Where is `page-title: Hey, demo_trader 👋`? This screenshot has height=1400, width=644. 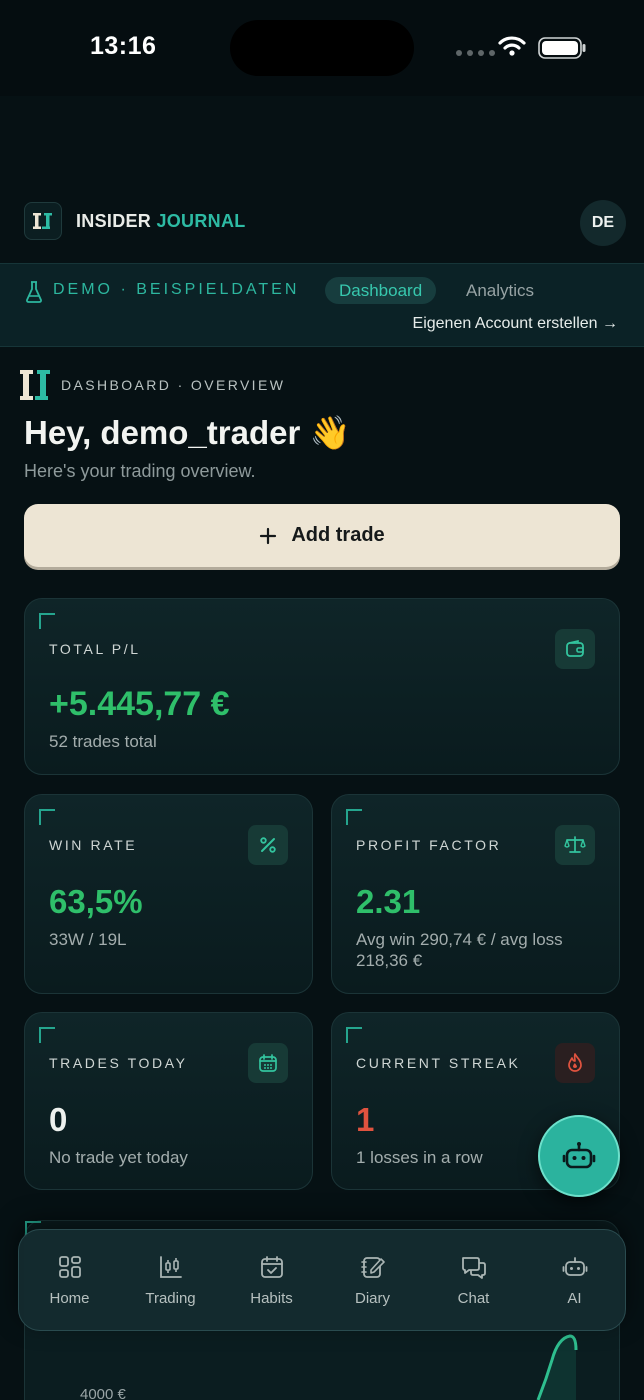
page-title: Hey, demo_trader 👋 is located at coordinates (187, 432).